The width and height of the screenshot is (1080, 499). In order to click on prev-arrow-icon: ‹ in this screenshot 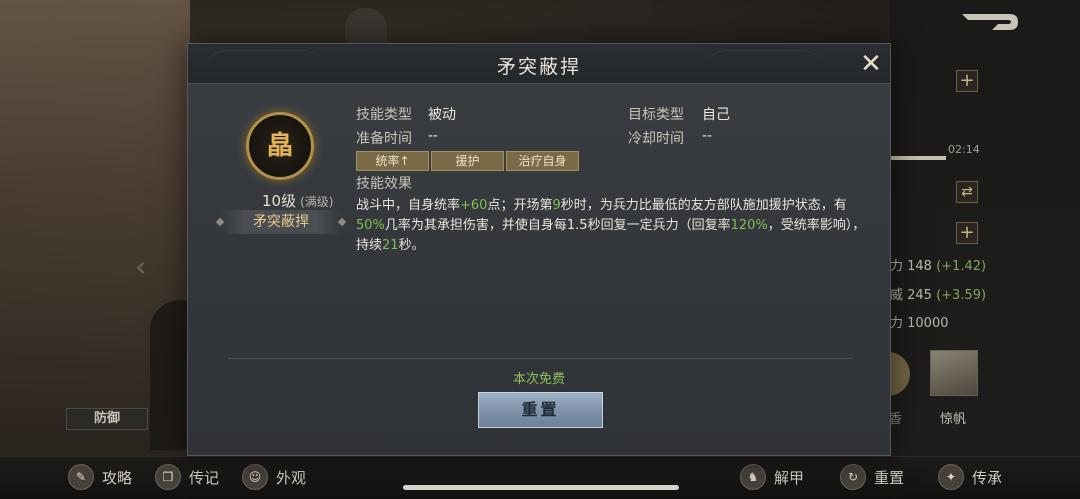, I will do `click(140, 266)`.